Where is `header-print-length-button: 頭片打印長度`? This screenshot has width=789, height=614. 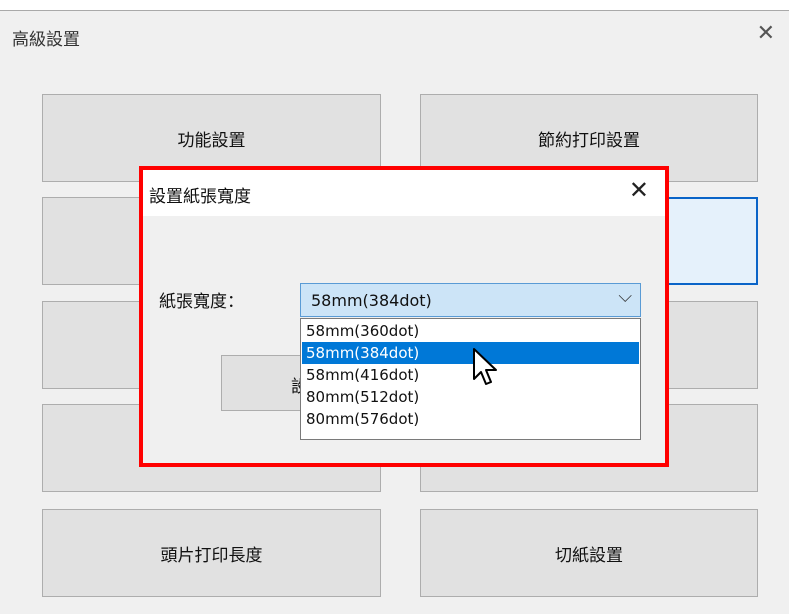
header-print-length-button: 頭片打印長度 is located at coordinates (211, 553).